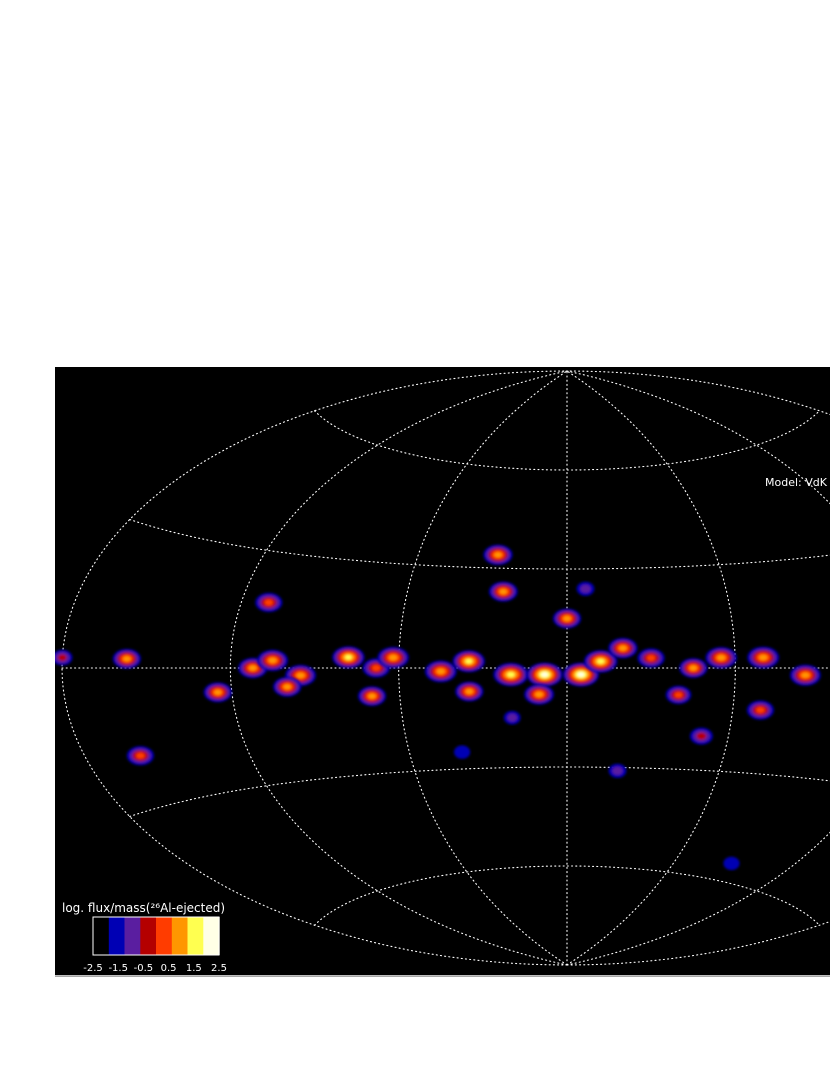 The image size is (830, 1075). I want to click on colorbar-title: log. flux/mass(²⁶Al-ejected), so click(143, 908).